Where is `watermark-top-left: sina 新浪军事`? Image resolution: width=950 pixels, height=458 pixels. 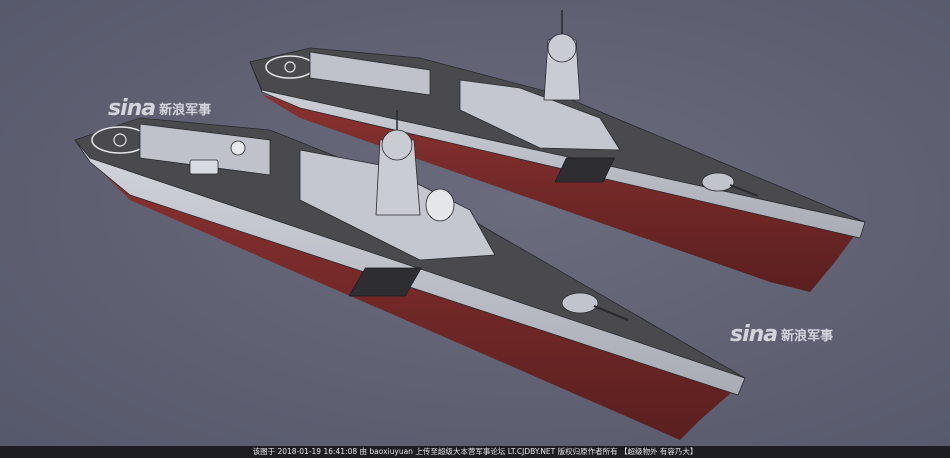
watermark-top-left: sina 新浪军事 is located at coordinates (159, 108).